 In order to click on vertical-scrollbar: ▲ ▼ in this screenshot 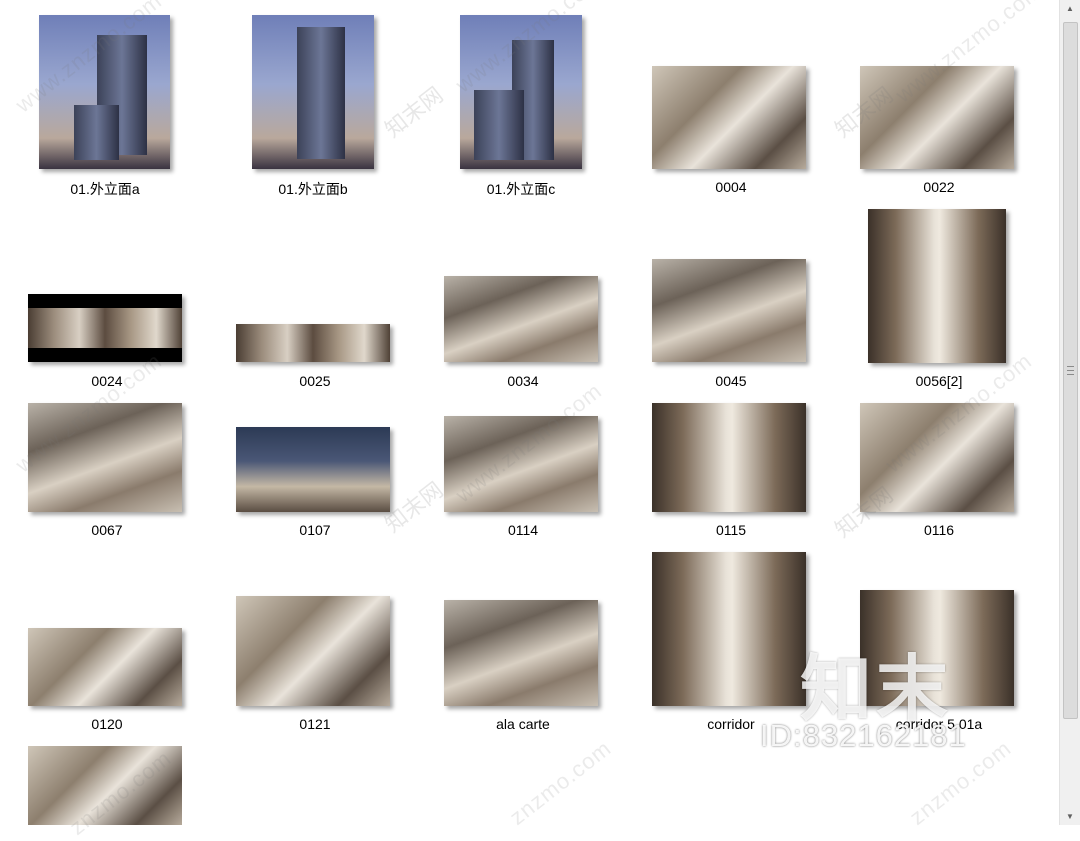, I will do `click(1069, 412)`.